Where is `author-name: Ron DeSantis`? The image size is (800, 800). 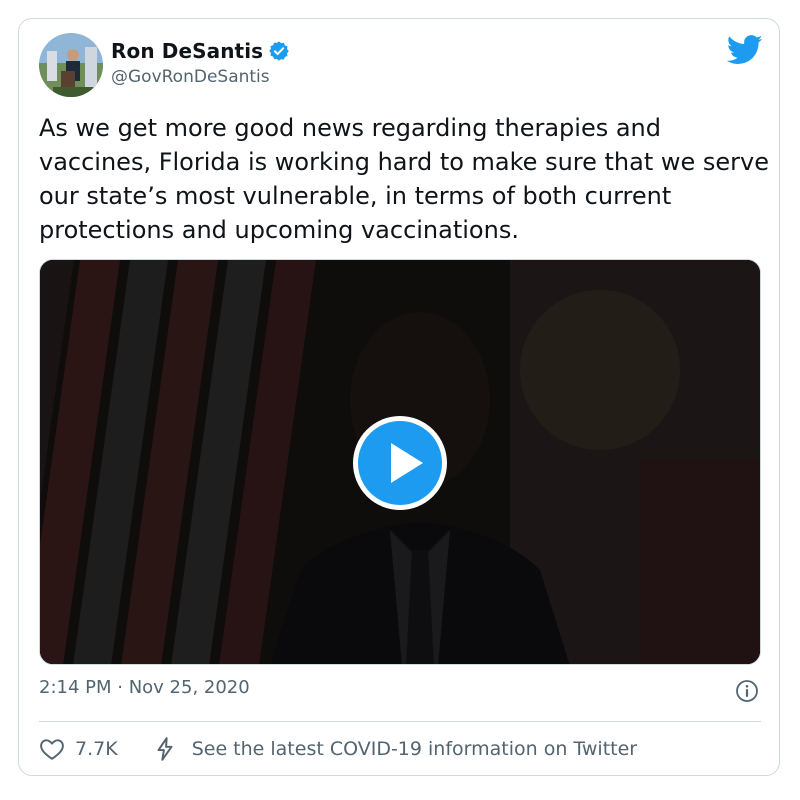
author-name: Ron DeSantis is located at coordinates (187, 51).